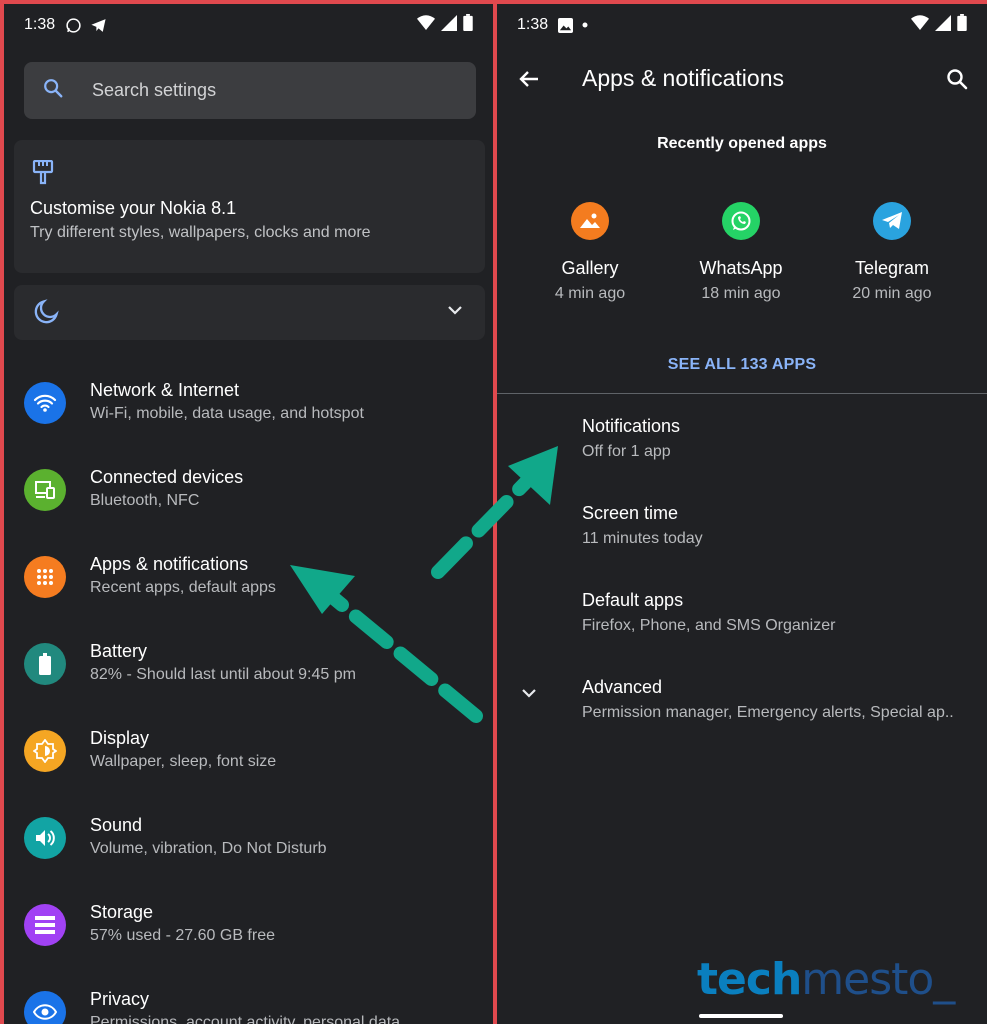 The image size is (987, 1024). What do you see at coordinates (43, 175) in the screenshot?
I see `paint-brush-icon` at bounding box center [43, 175].